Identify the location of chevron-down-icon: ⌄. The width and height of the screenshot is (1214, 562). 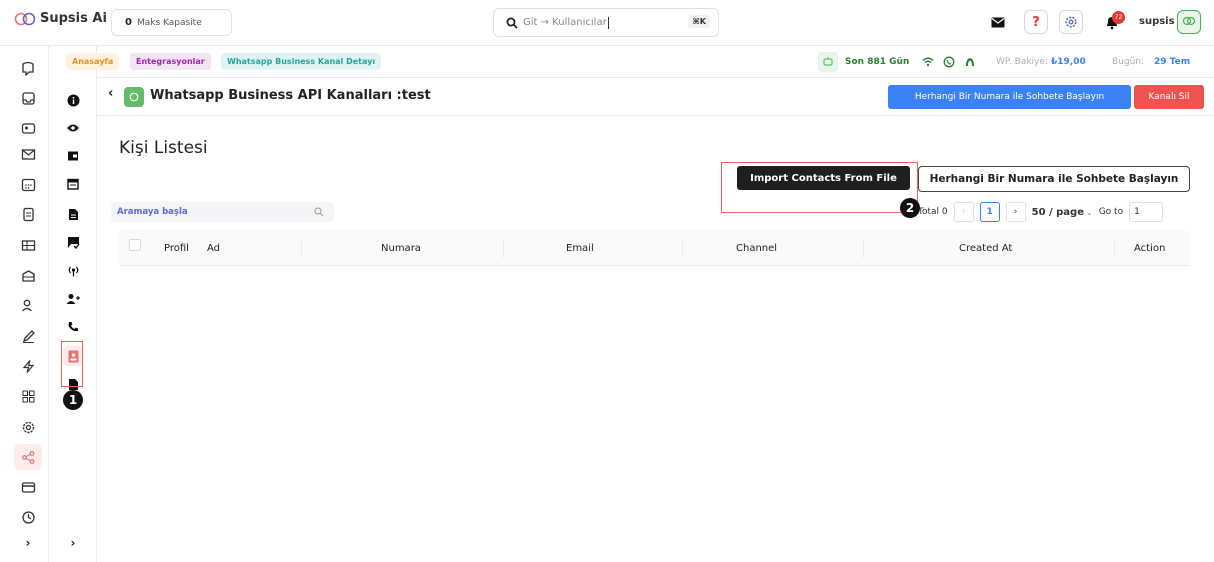
(1089, 212).